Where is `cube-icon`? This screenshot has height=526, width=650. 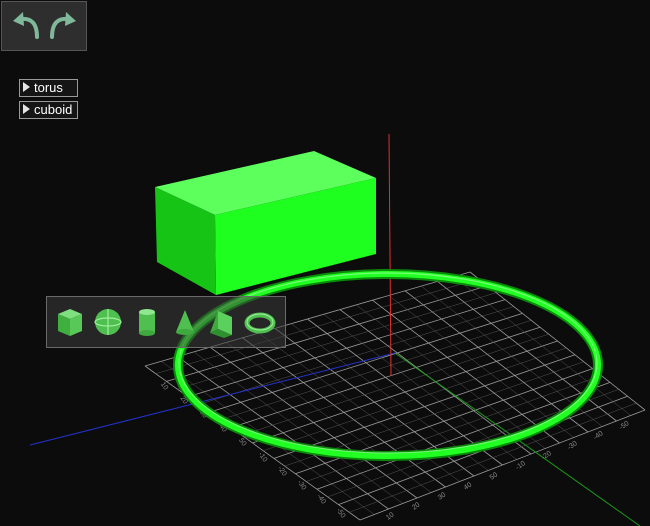
cube-icon is located at coordinates (70, 322).